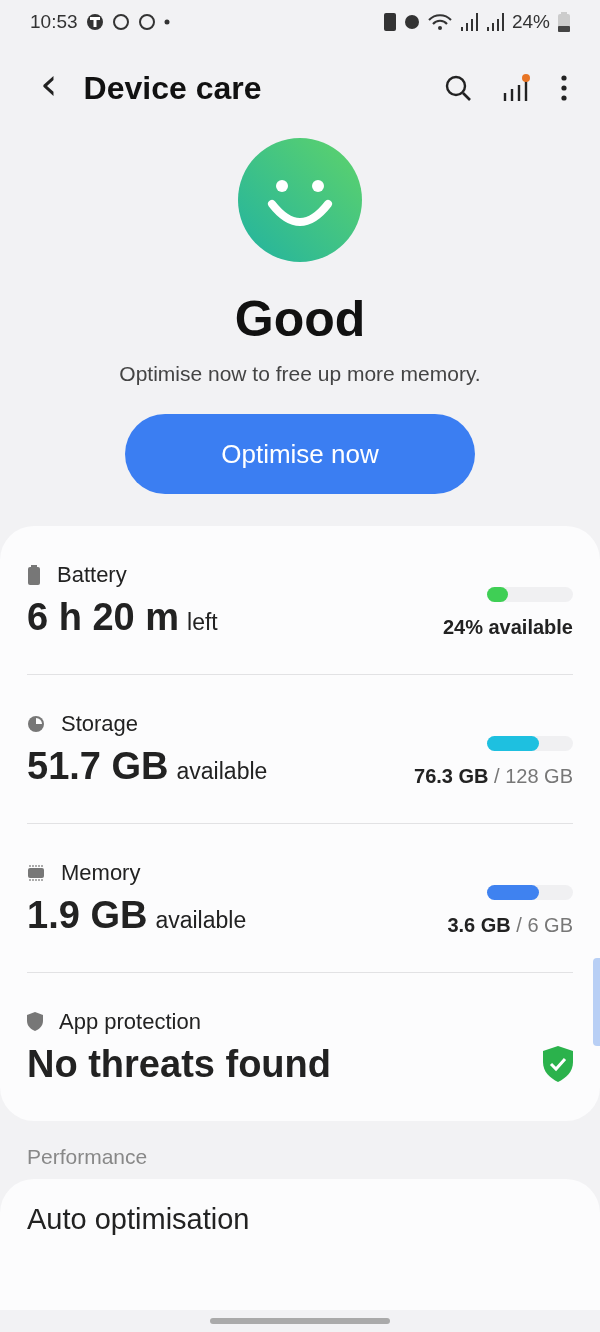  I want to click on pie-chart-icon, so click(36, 723).